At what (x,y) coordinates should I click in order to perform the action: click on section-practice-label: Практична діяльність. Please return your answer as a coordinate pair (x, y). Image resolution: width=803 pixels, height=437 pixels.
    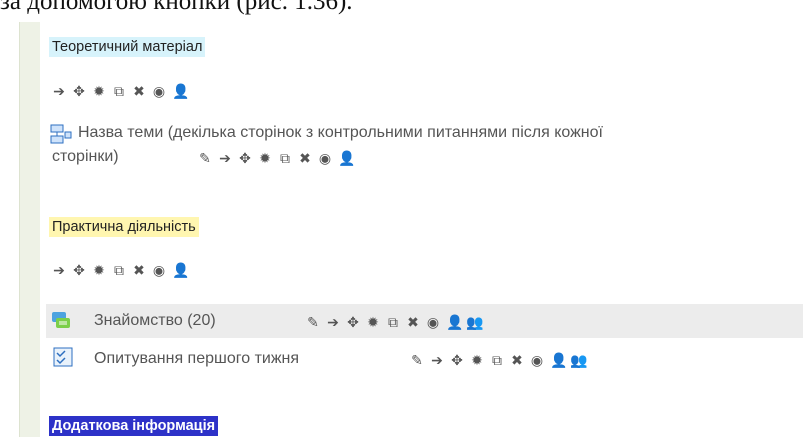
    Looking at the image, I should click on (124, 227).